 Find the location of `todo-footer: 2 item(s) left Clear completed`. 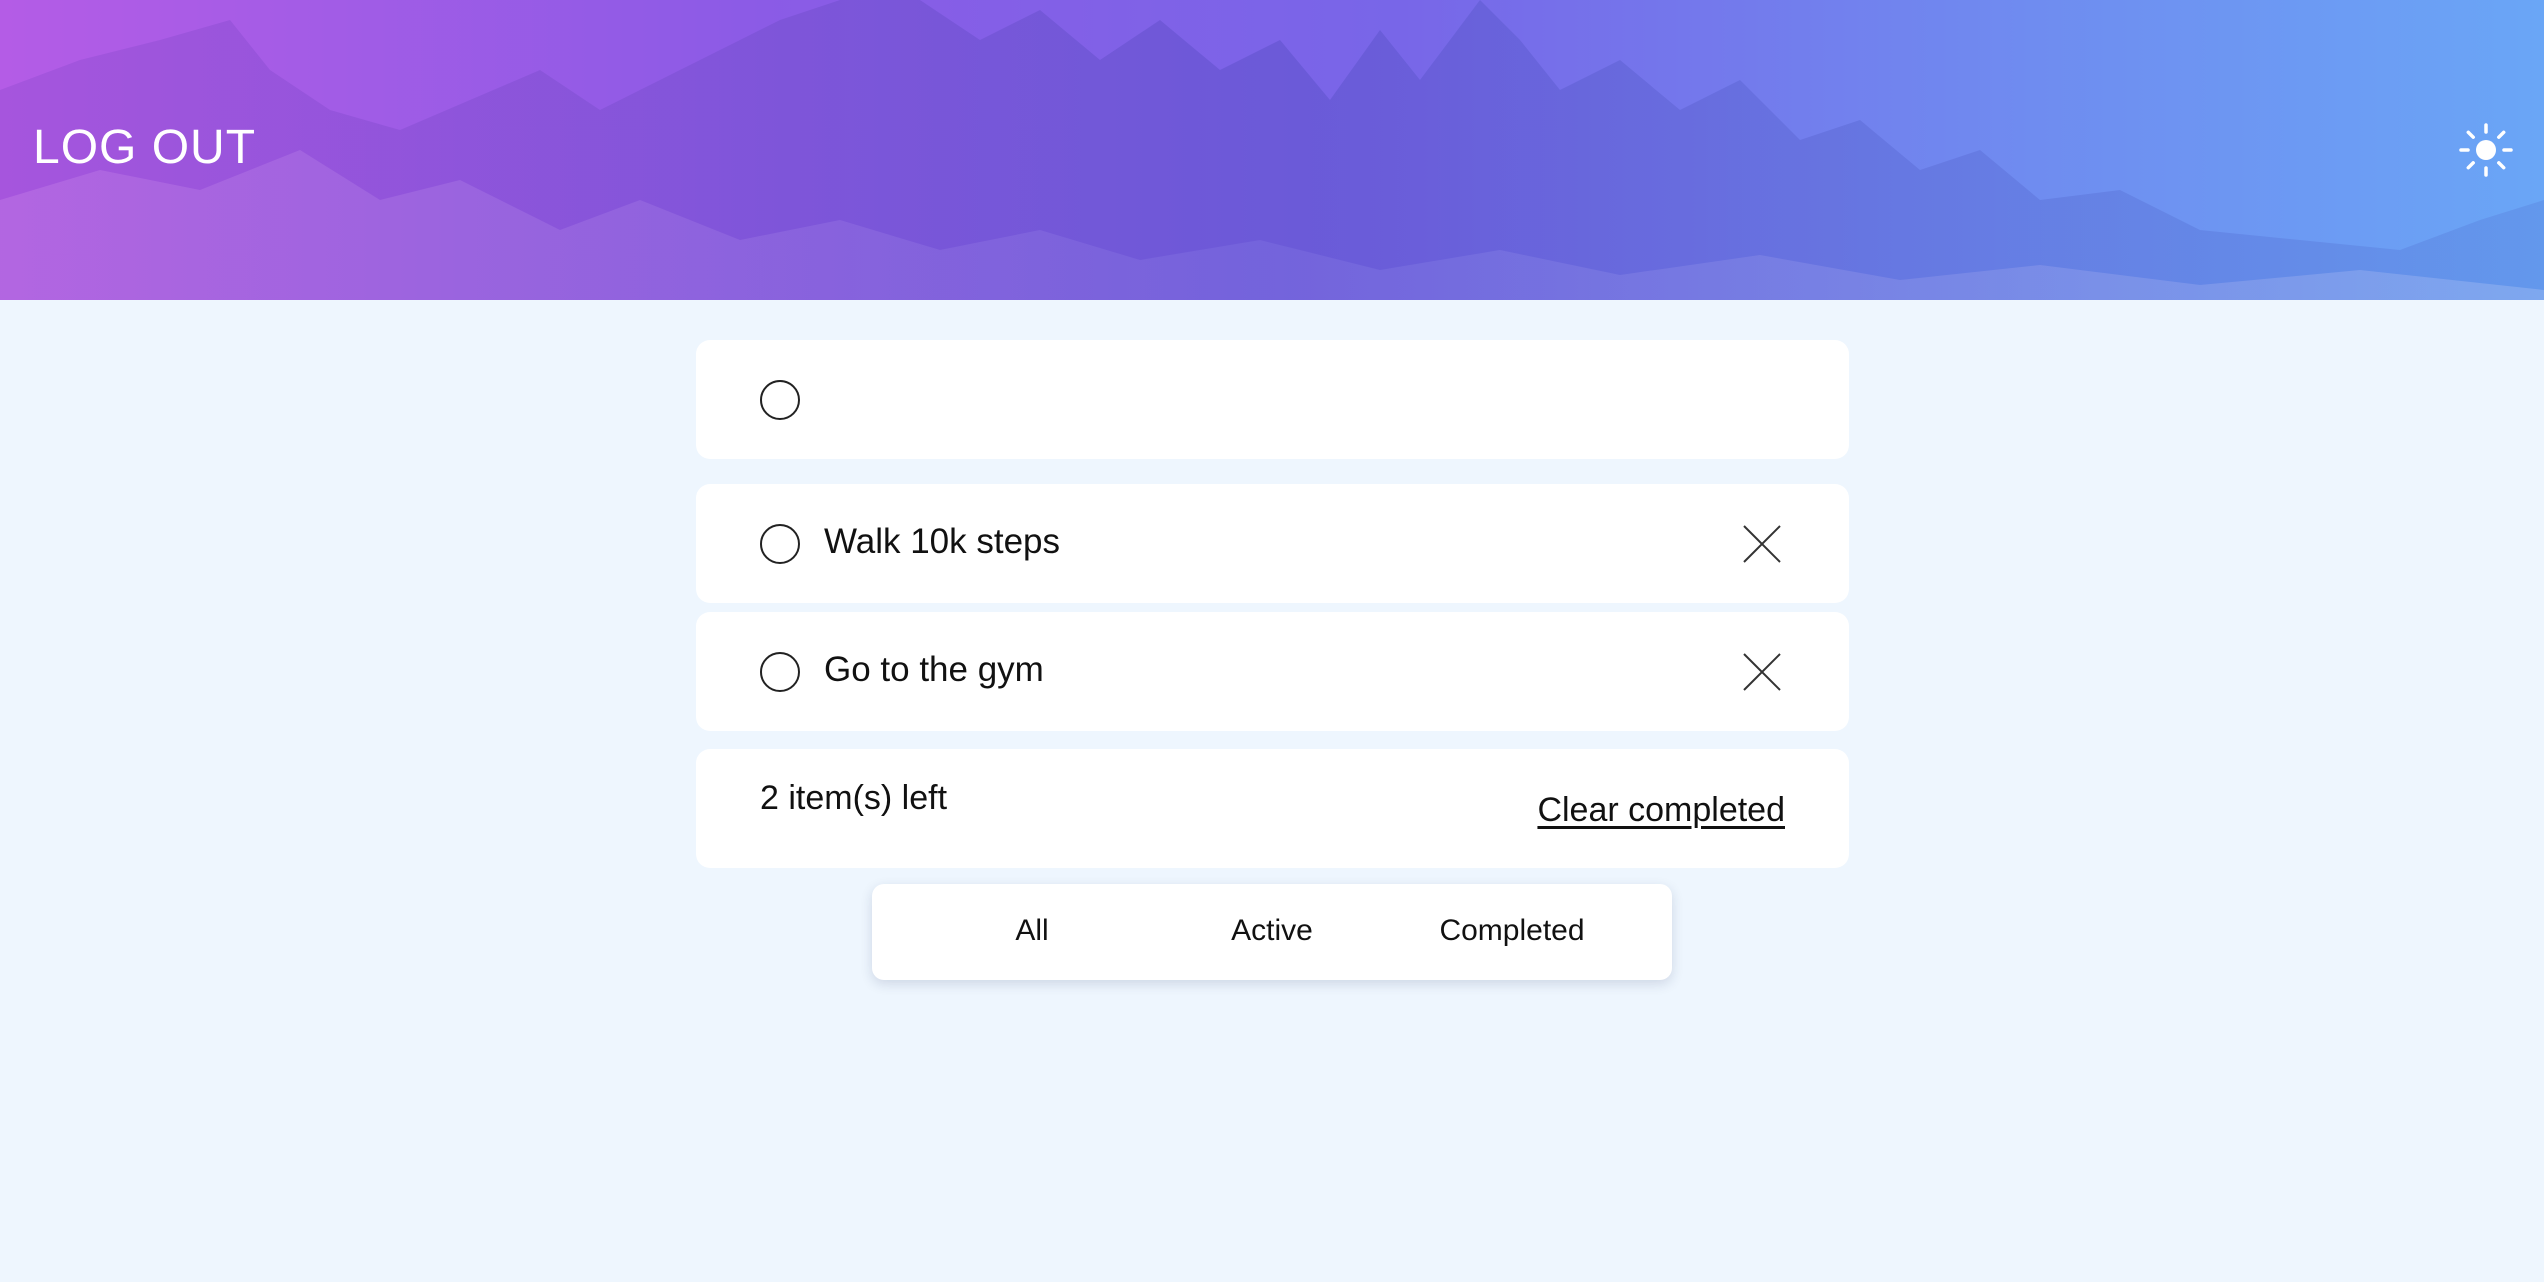

todo-footer: 2 item(s) left Clear completed is located at coordinates (1272, 808).